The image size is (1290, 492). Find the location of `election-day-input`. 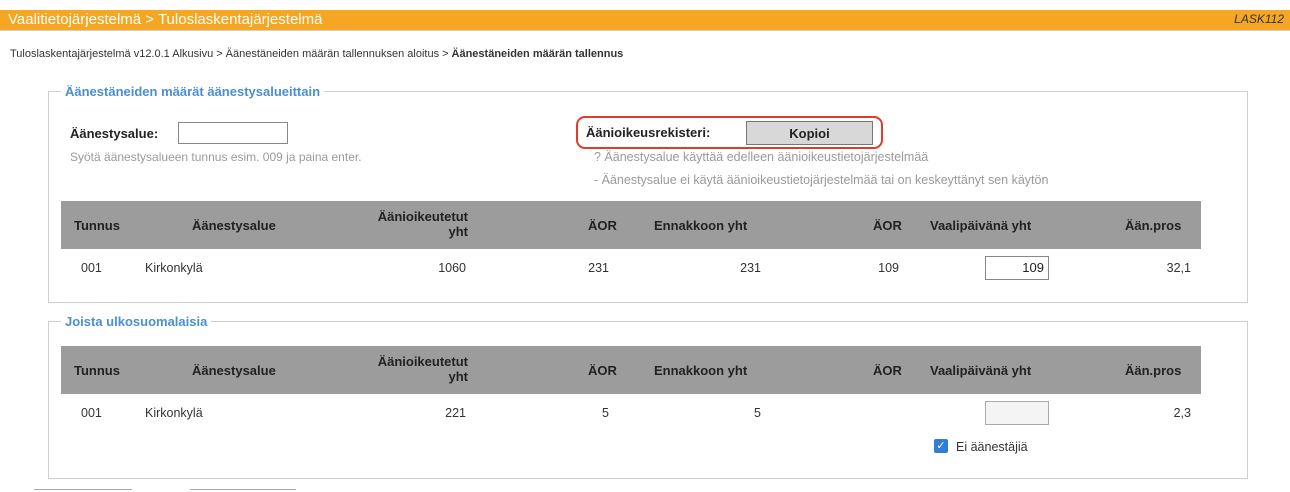

election-day-input is located at coordinates (1017, 413).